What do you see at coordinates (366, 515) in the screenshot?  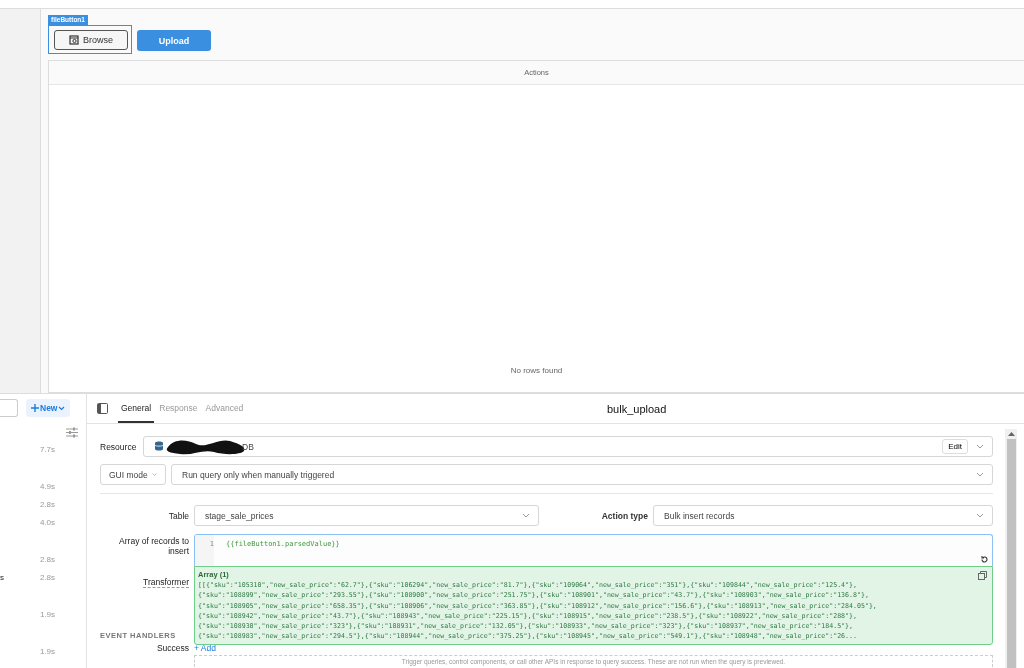 I see `table-select: stage_sale_prices` at bounding box center [366, 515].